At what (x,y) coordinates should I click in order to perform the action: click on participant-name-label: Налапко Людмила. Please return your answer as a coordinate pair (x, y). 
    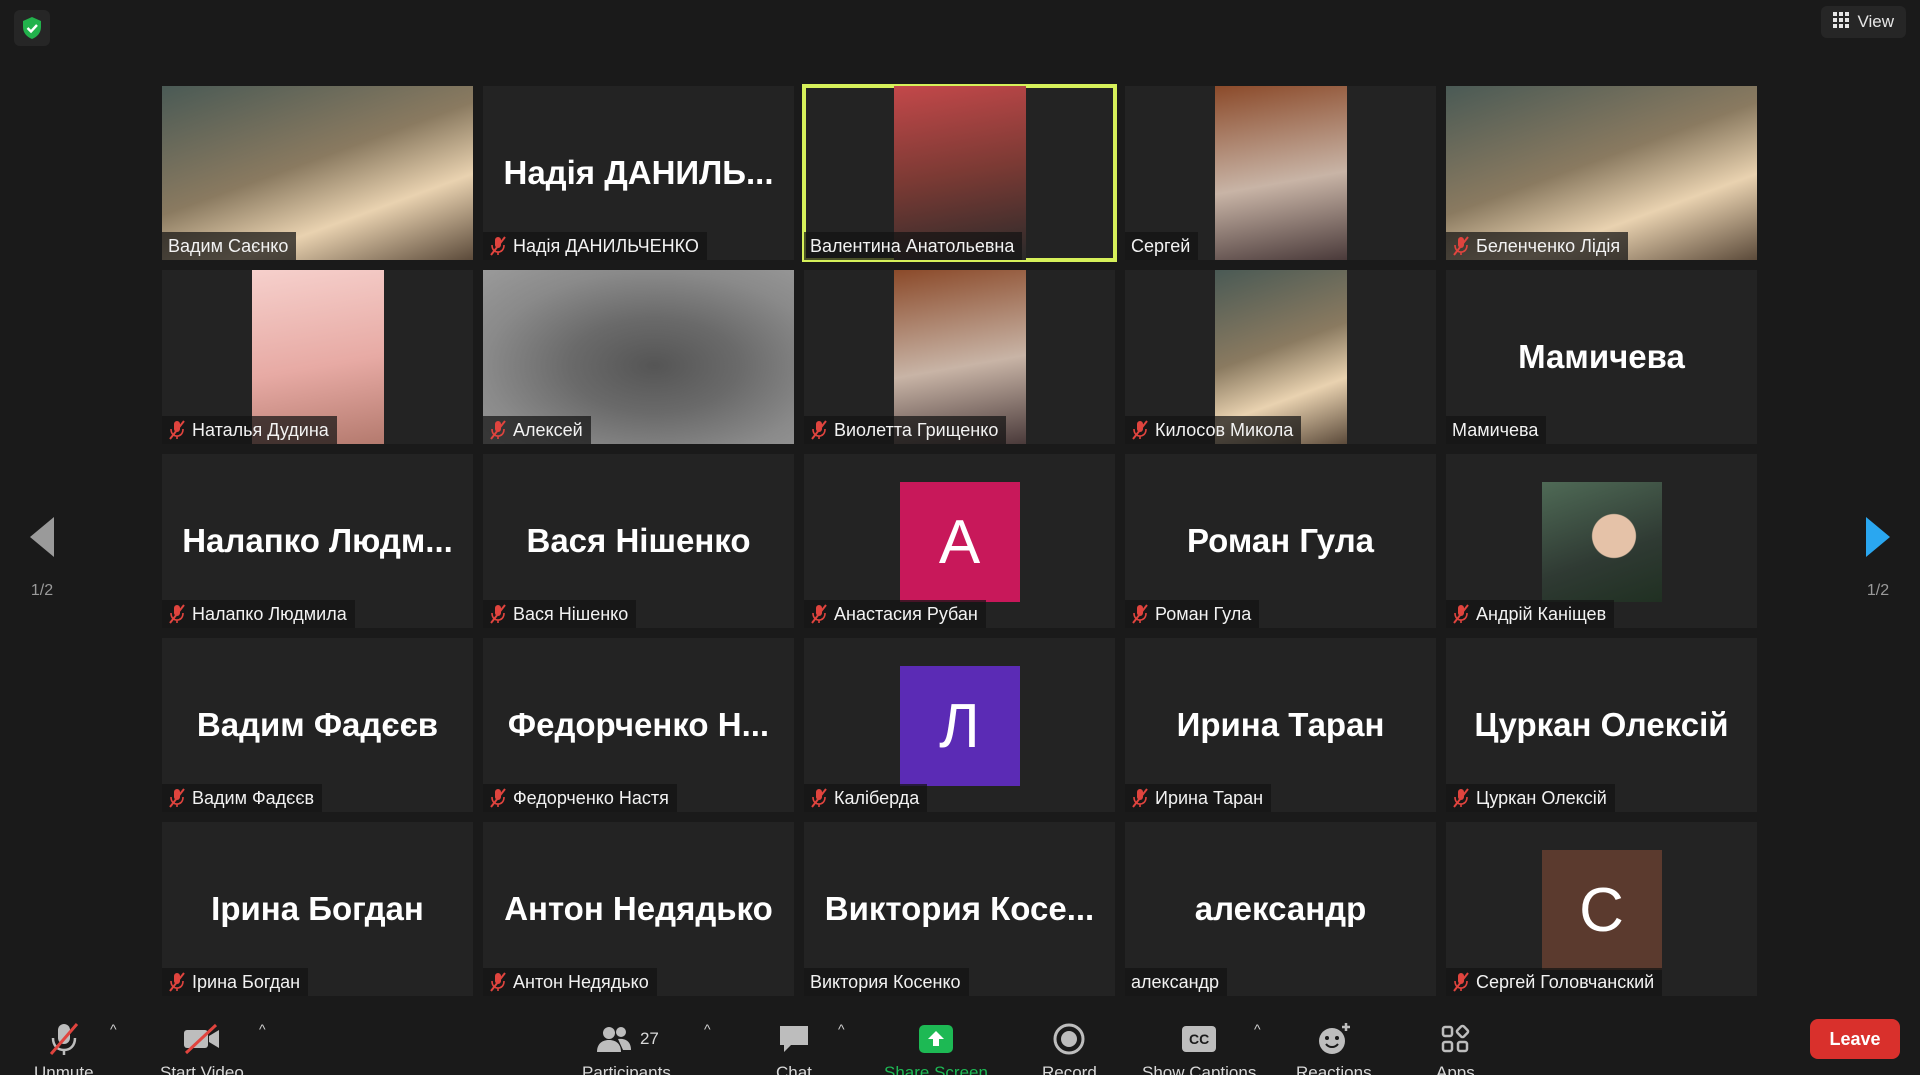
    Looking at the image, I should click on (258, 614).